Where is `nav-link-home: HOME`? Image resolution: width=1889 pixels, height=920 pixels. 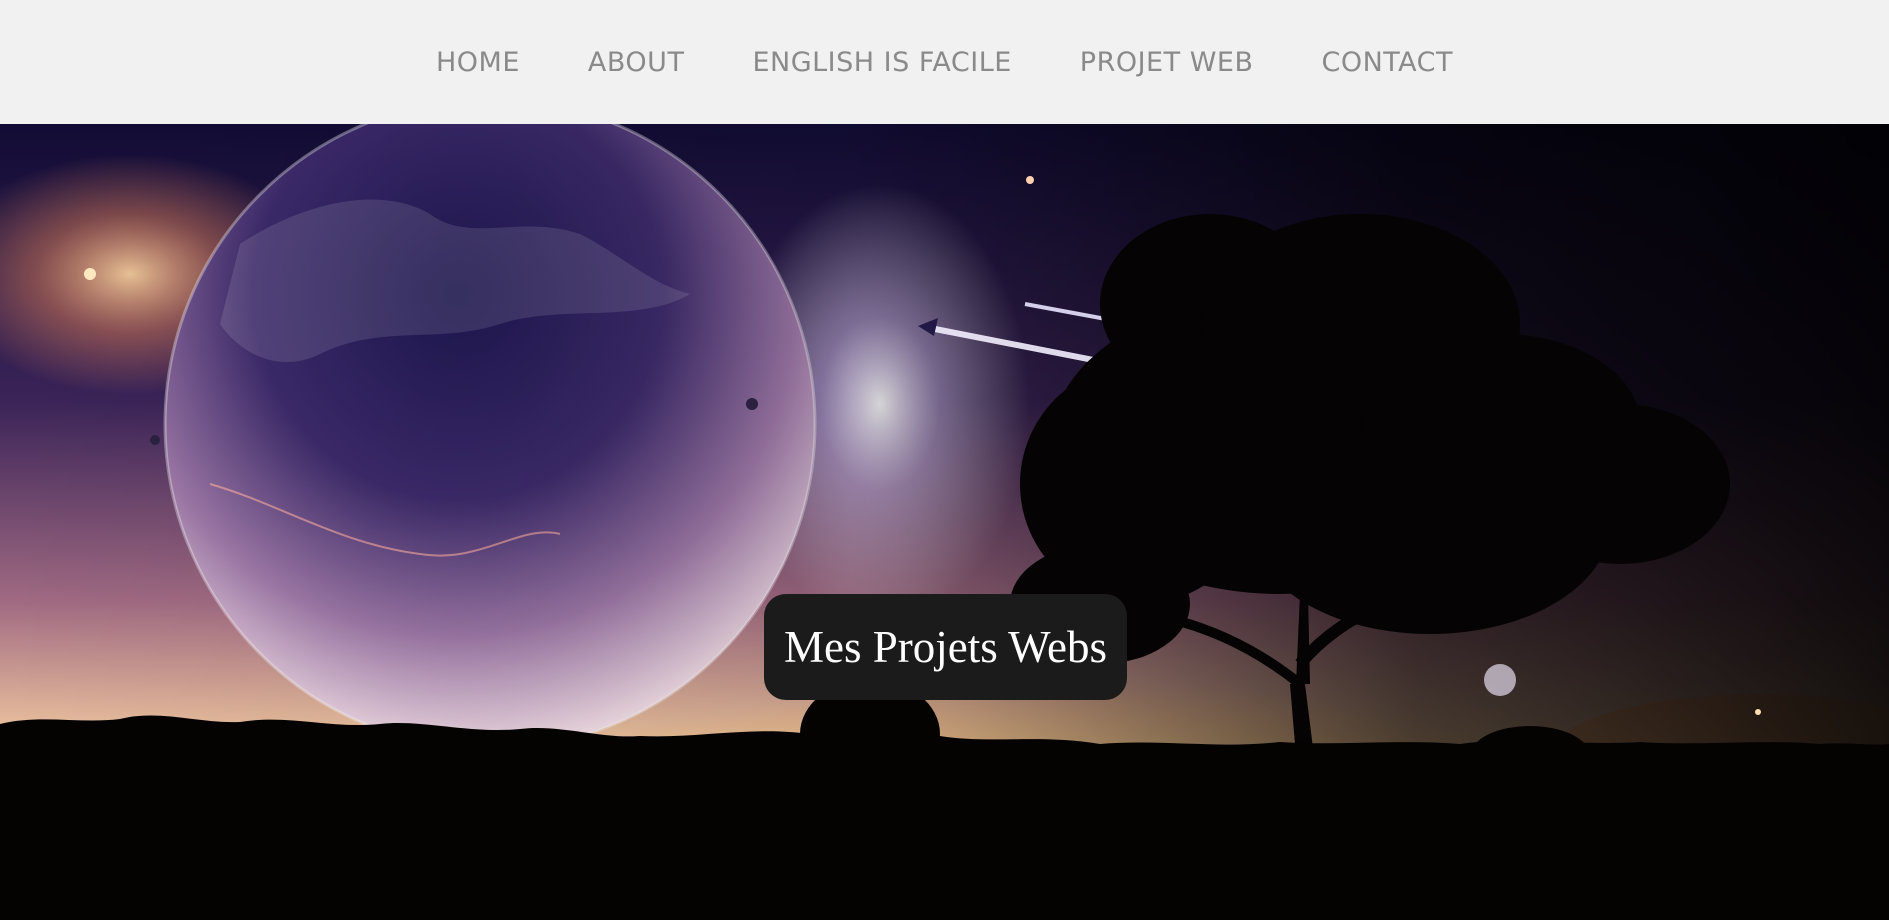
nav-link-home: HOME is located at coordinates (478, 62).